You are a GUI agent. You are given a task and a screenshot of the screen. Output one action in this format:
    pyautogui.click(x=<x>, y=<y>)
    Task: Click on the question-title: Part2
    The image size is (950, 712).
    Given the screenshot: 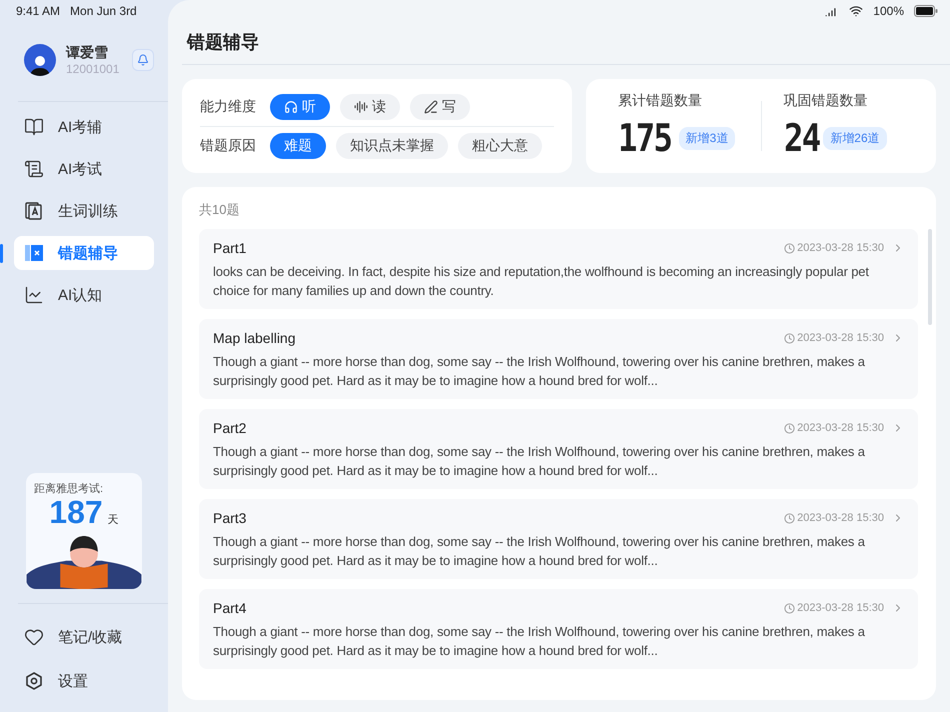 What is the action you would take?
    pyautogui.click(x=229, y=428)
    